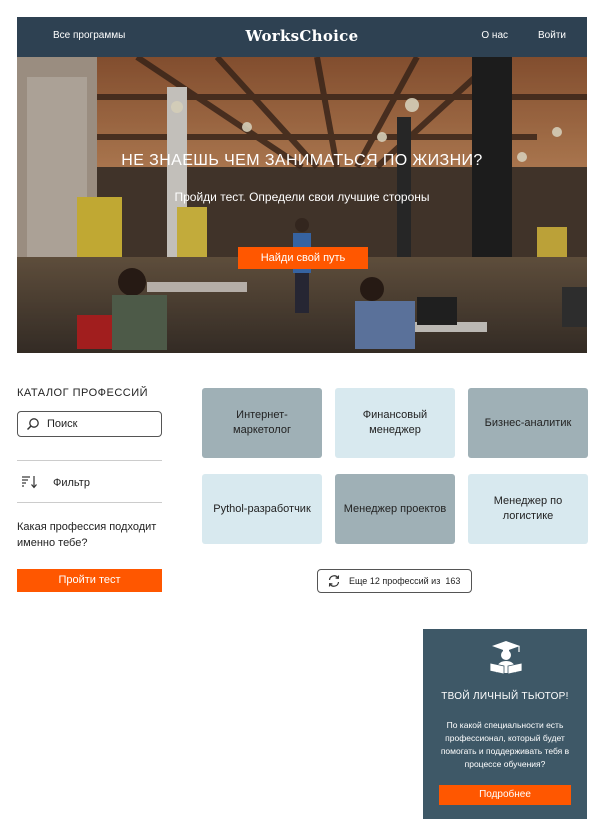 The height and width of the screenshot is (833, 602). What do you see at coordinates (453, 581) in the screenshot?
I see `load-more-total: 163` at bounding box center [453, 581].